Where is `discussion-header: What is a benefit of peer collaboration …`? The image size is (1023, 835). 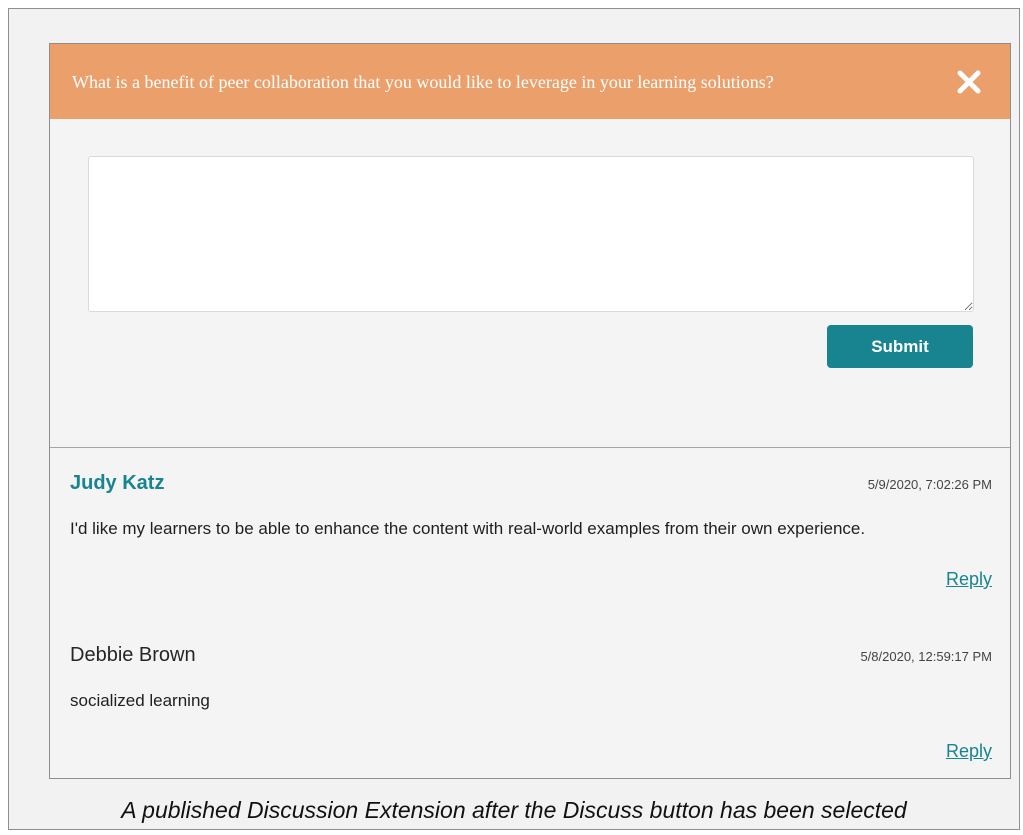
discussion-header: What is a benefit of peer collaboration … is located at coordinates (530, 81).